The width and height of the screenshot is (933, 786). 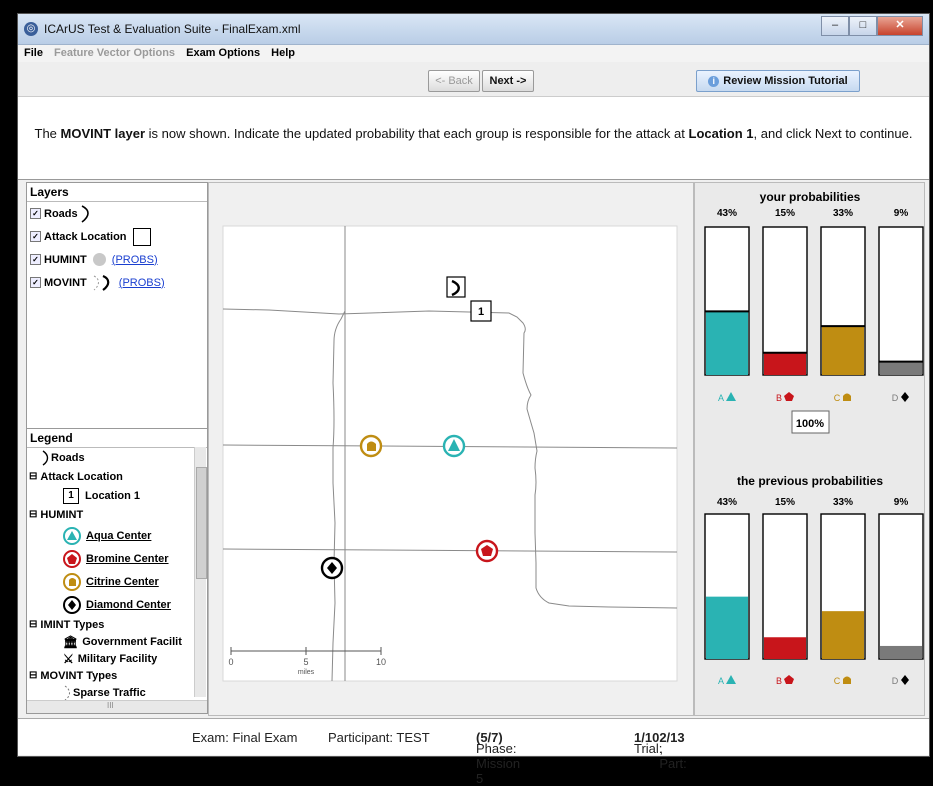 I want to click on your-percent-label-d: 9%, so click(x=901, y=213).